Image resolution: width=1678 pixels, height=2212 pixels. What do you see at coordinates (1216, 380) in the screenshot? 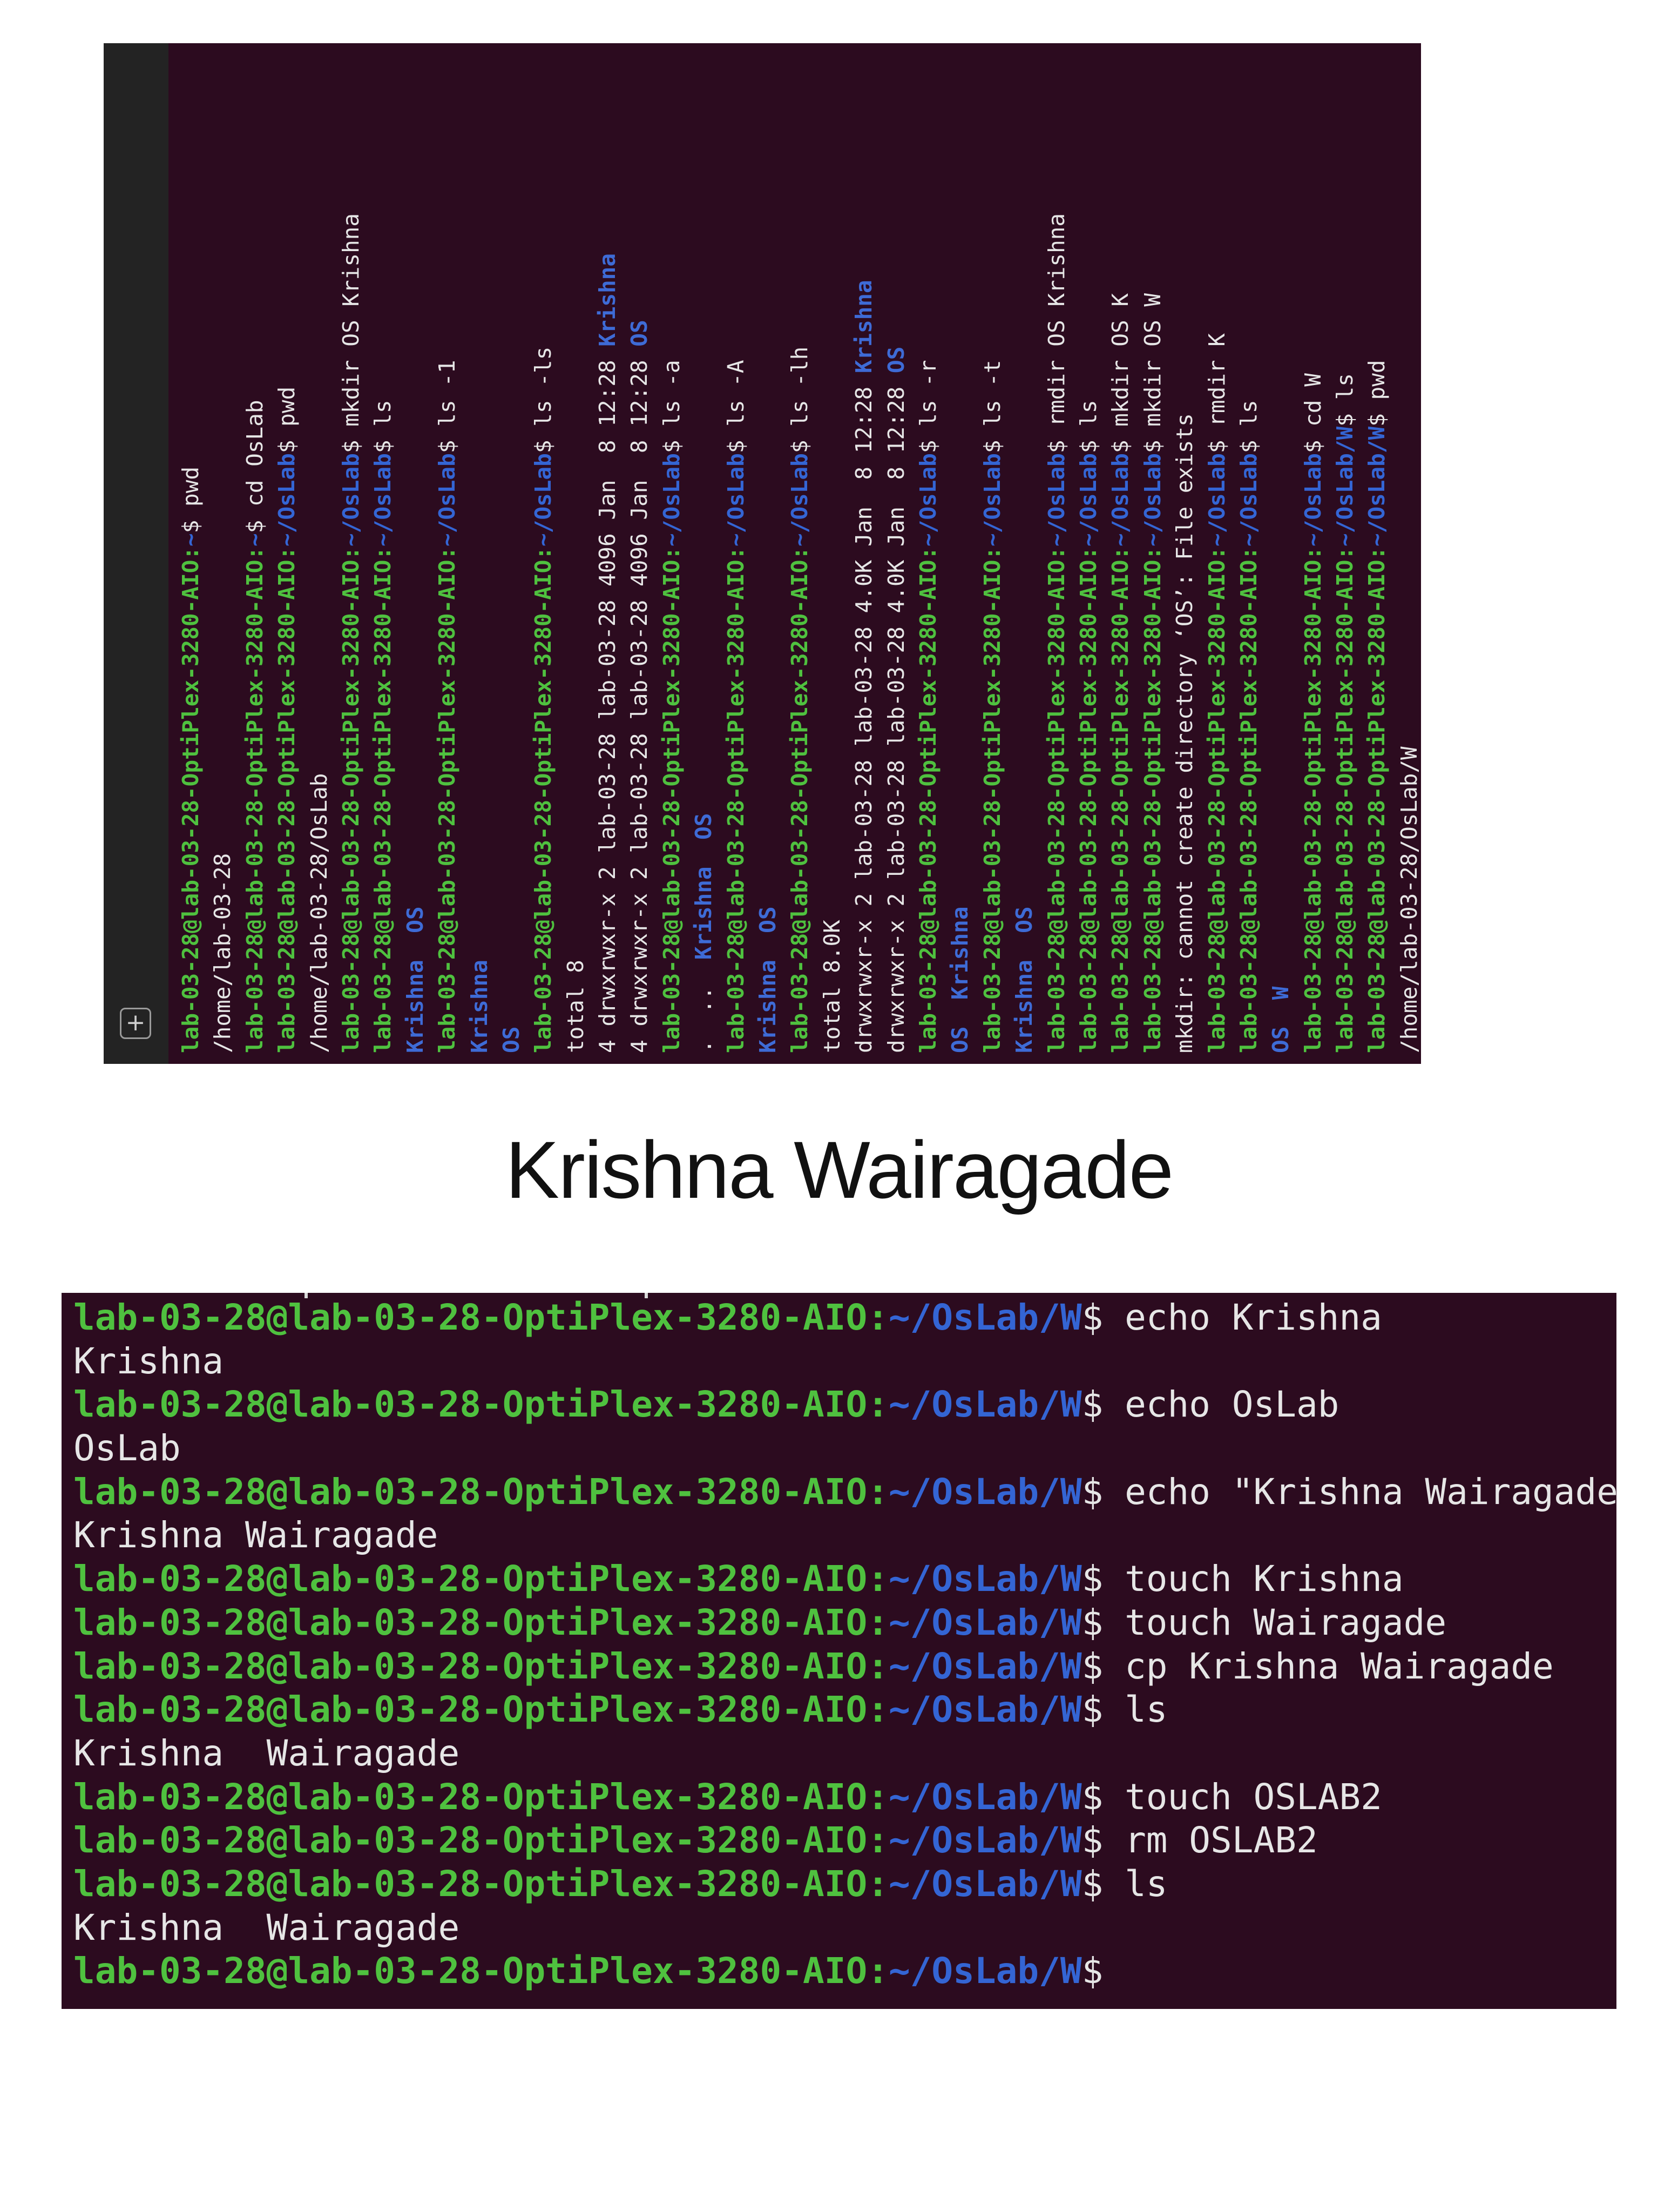
I see `command-text: rmdir K` at bounding box center [1216, 380].